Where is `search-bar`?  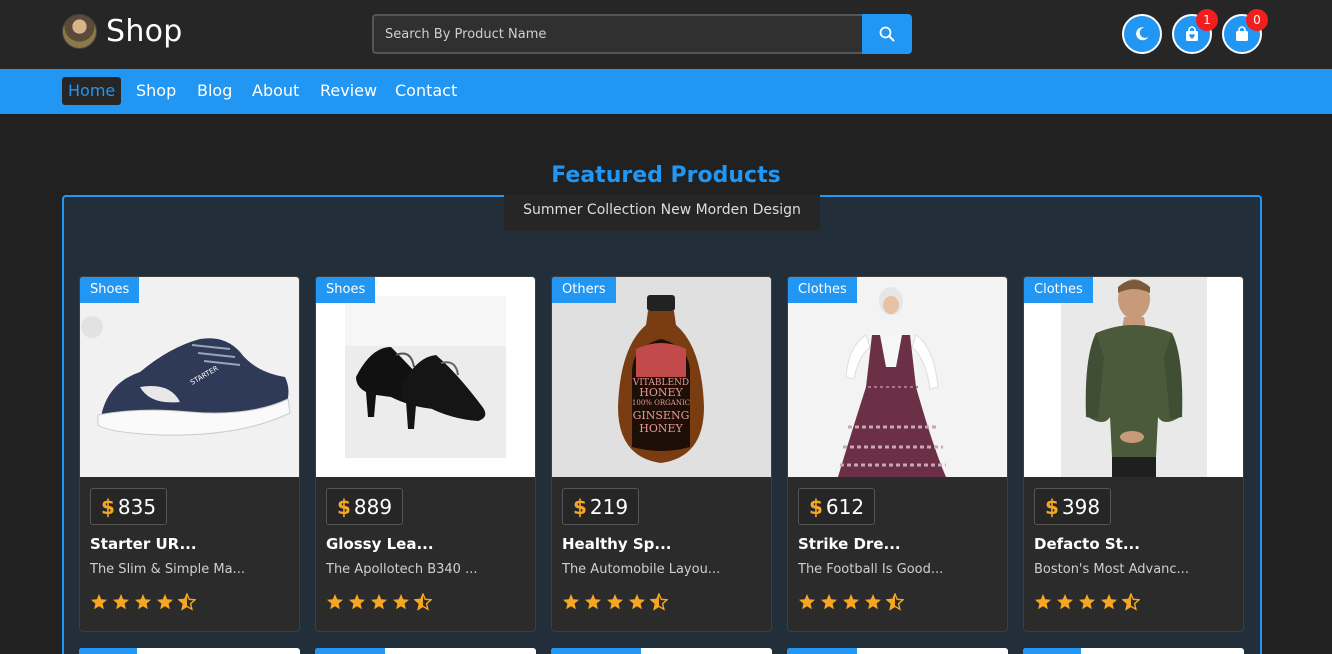 search-bar is located at coordinates (642, 34).